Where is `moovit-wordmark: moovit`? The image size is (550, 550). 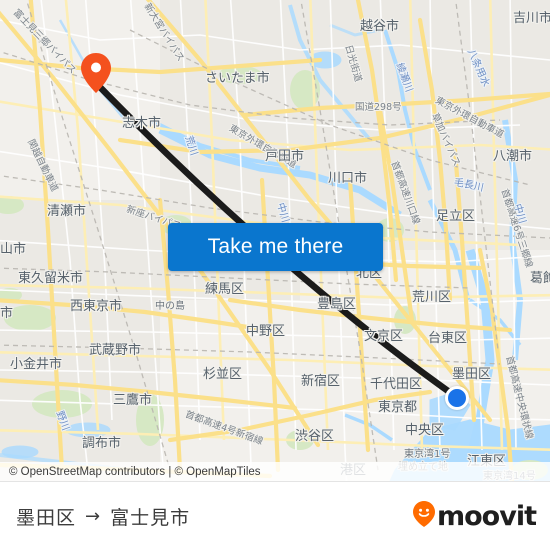 moovit-wordmark: moovit is located at coordinates (487, 516).